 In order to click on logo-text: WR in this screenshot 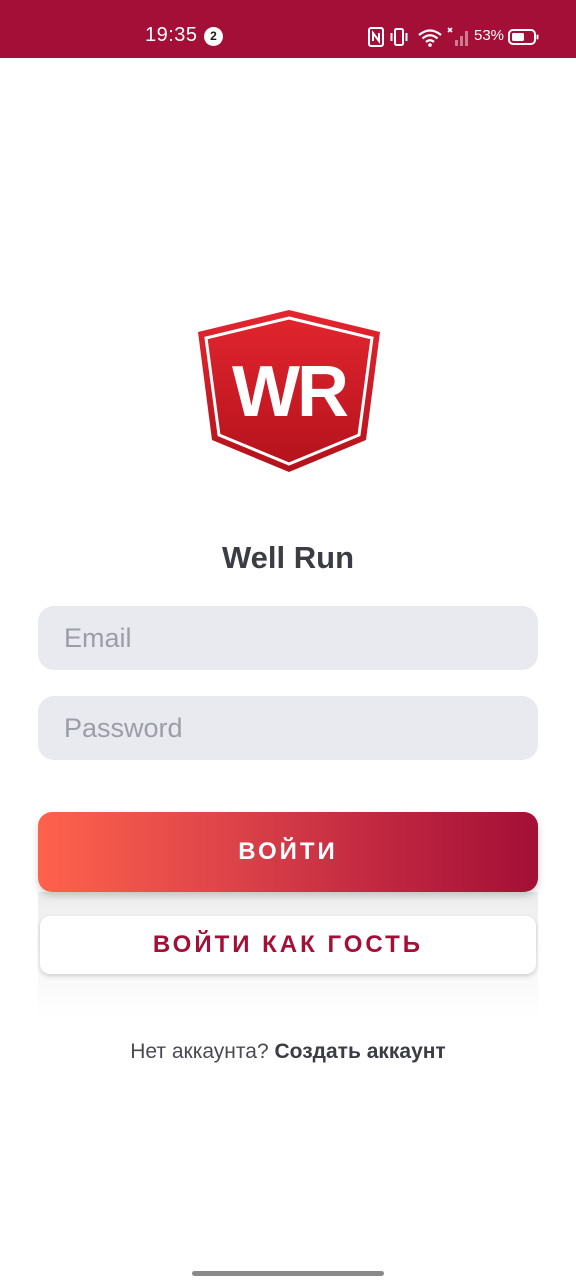, I will do `click(290, 392)`.